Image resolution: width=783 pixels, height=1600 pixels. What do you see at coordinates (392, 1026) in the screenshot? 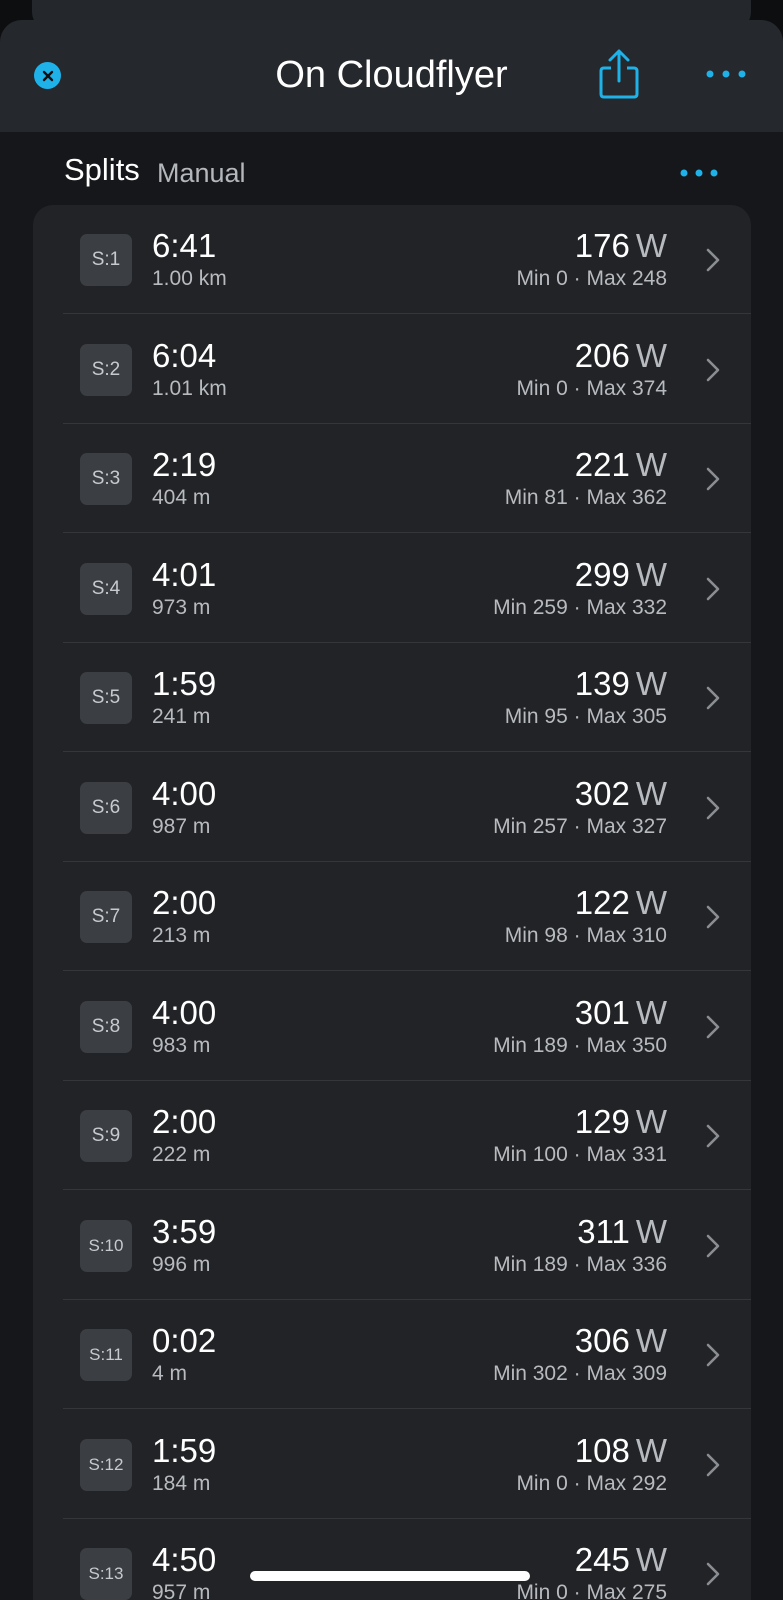
I see `split-row: S:8 4:00 983 m 301 W Min 189 · Max 350` at bounding box center [392, 1026].